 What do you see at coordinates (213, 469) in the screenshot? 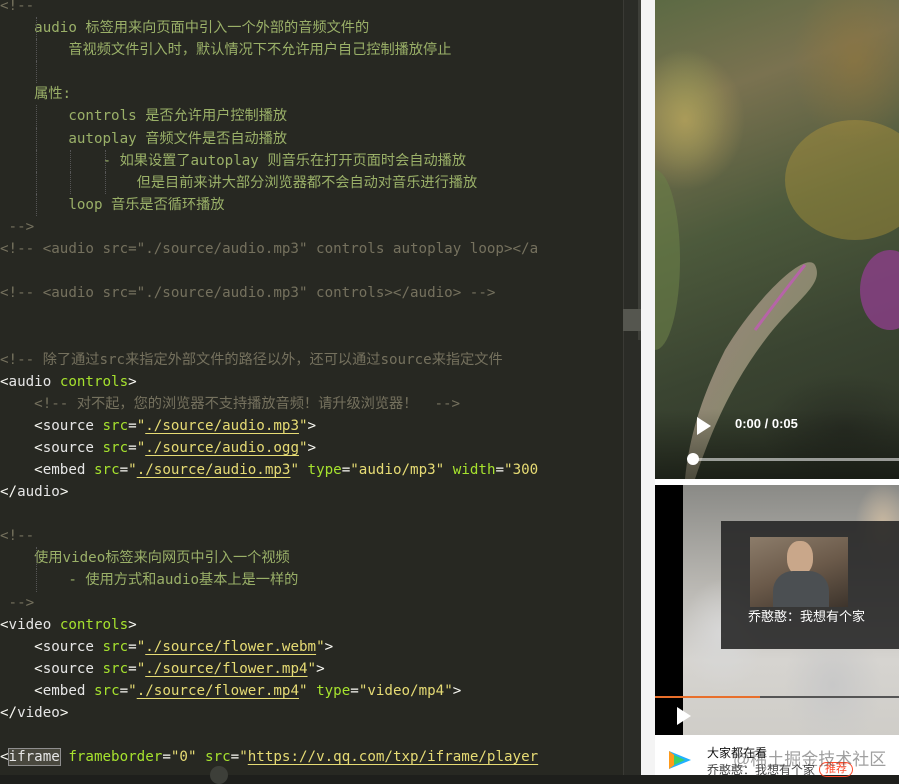
I see `code-token: ./source/audio.mp3` at bounding box center [213, 469].